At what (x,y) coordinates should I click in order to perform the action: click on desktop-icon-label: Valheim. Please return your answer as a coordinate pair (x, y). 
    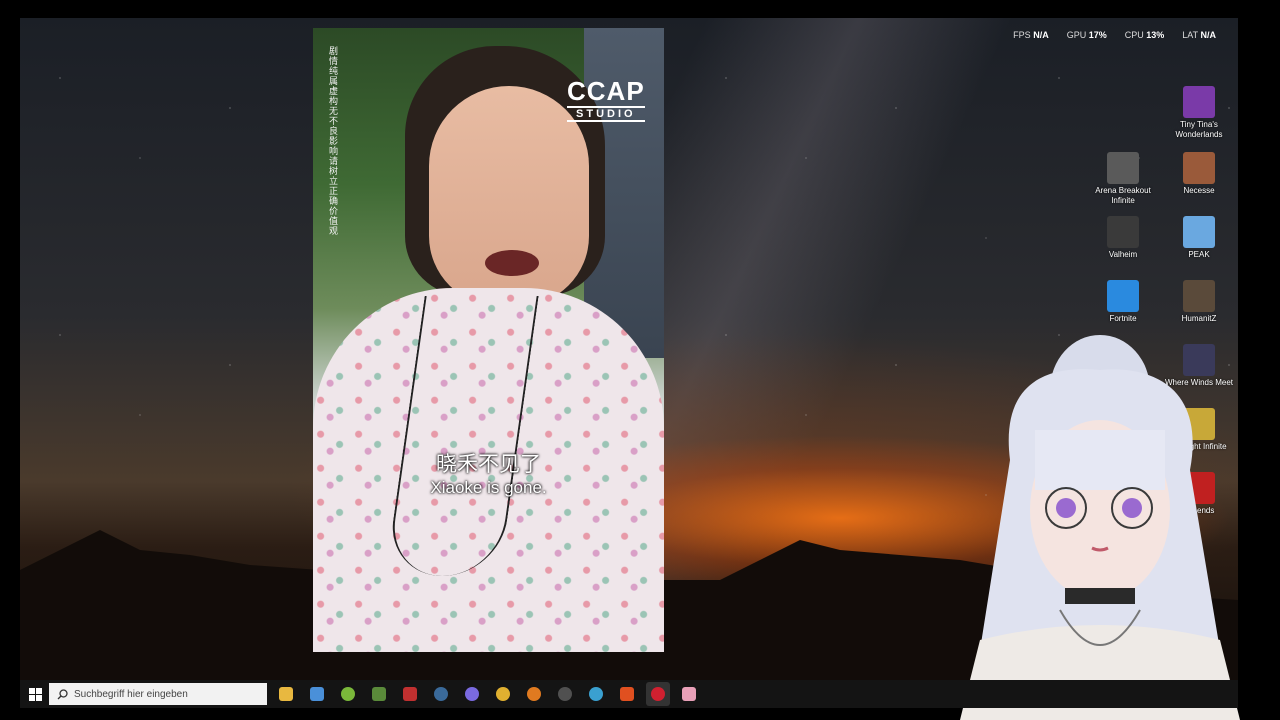
    Looking at the image, I should click on (1123, 254).